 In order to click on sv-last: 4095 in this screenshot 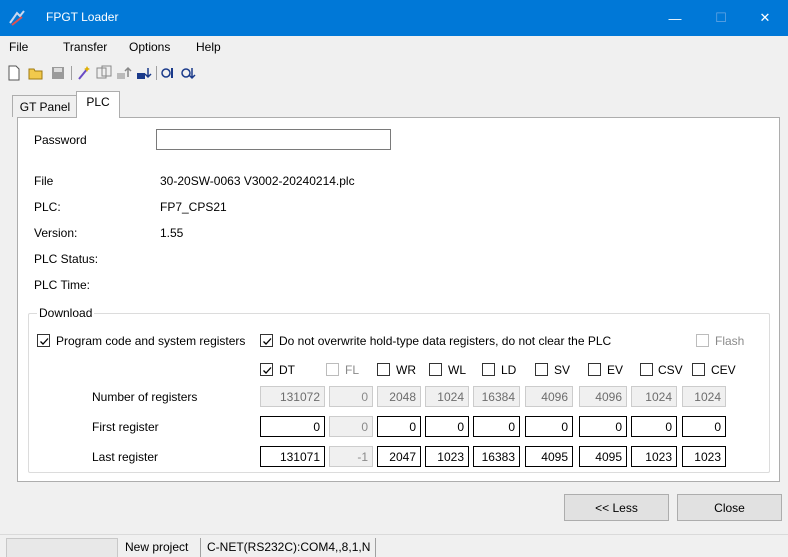, I will do `click(549, 456)`.